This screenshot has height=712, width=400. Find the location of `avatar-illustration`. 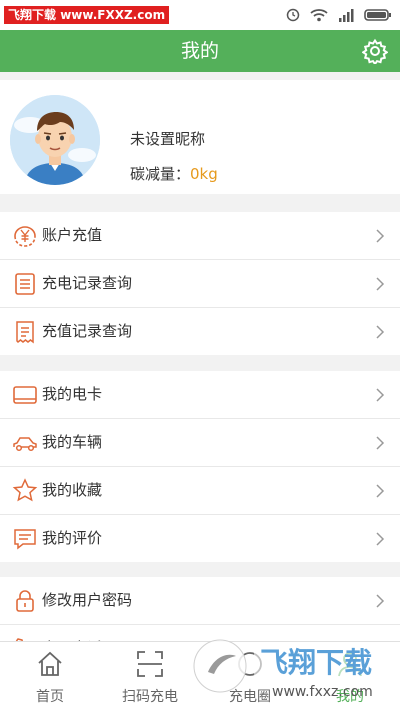

avatar-illustration is located at coordinates (55, 140).